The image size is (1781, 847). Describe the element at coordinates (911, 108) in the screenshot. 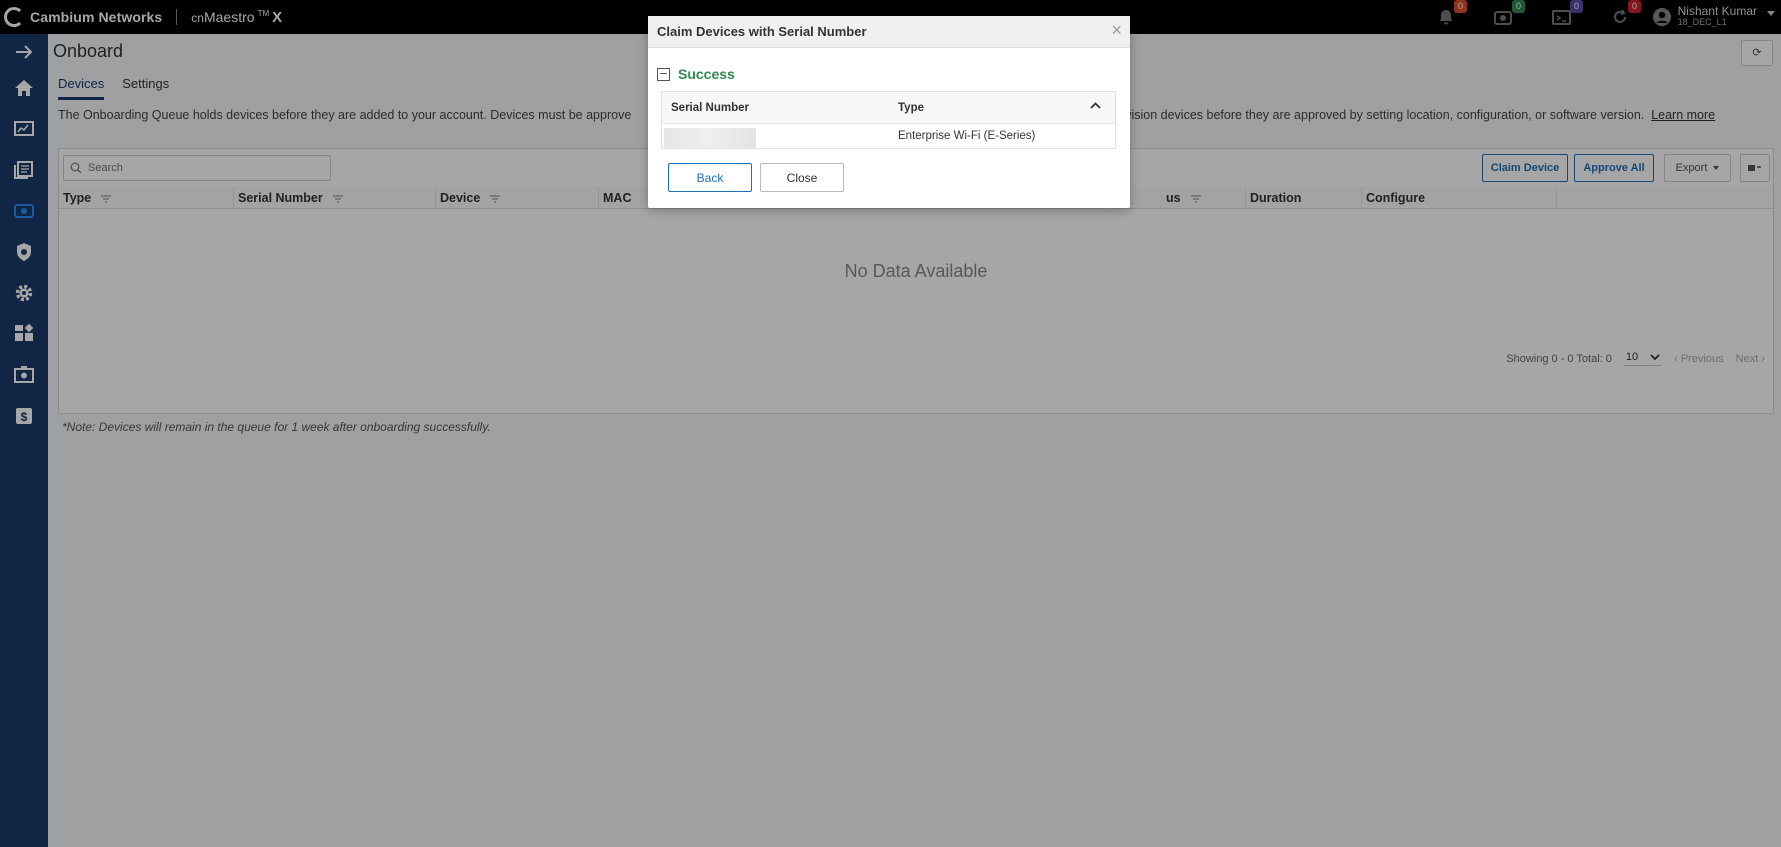

I see `column-header-type: Type` at that location.